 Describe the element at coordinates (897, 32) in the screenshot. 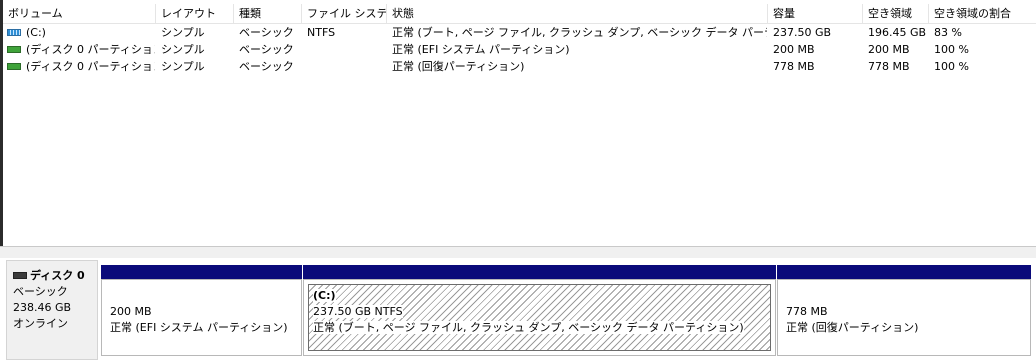

I see `free-space-cell: 196.45 GB` at that location.